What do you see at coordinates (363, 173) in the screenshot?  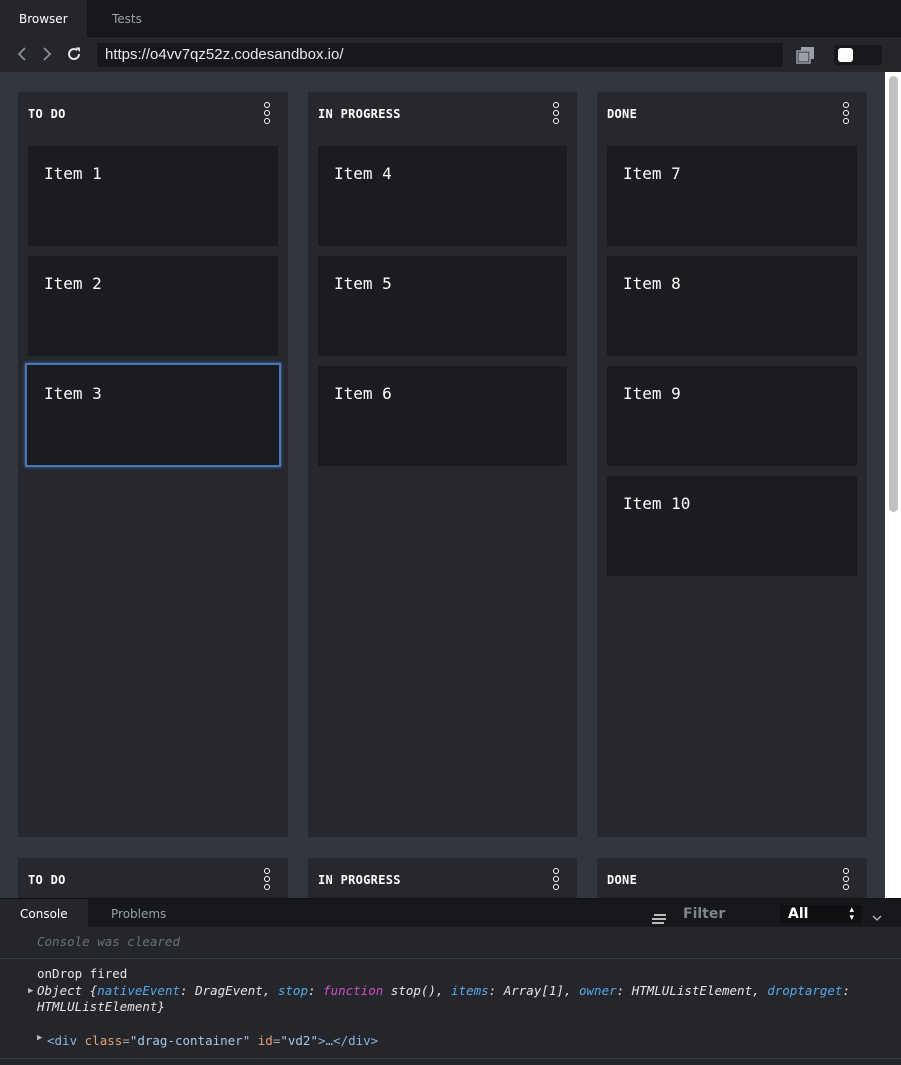 I see `card-label: Item 4` at bounding box center [363, 173].